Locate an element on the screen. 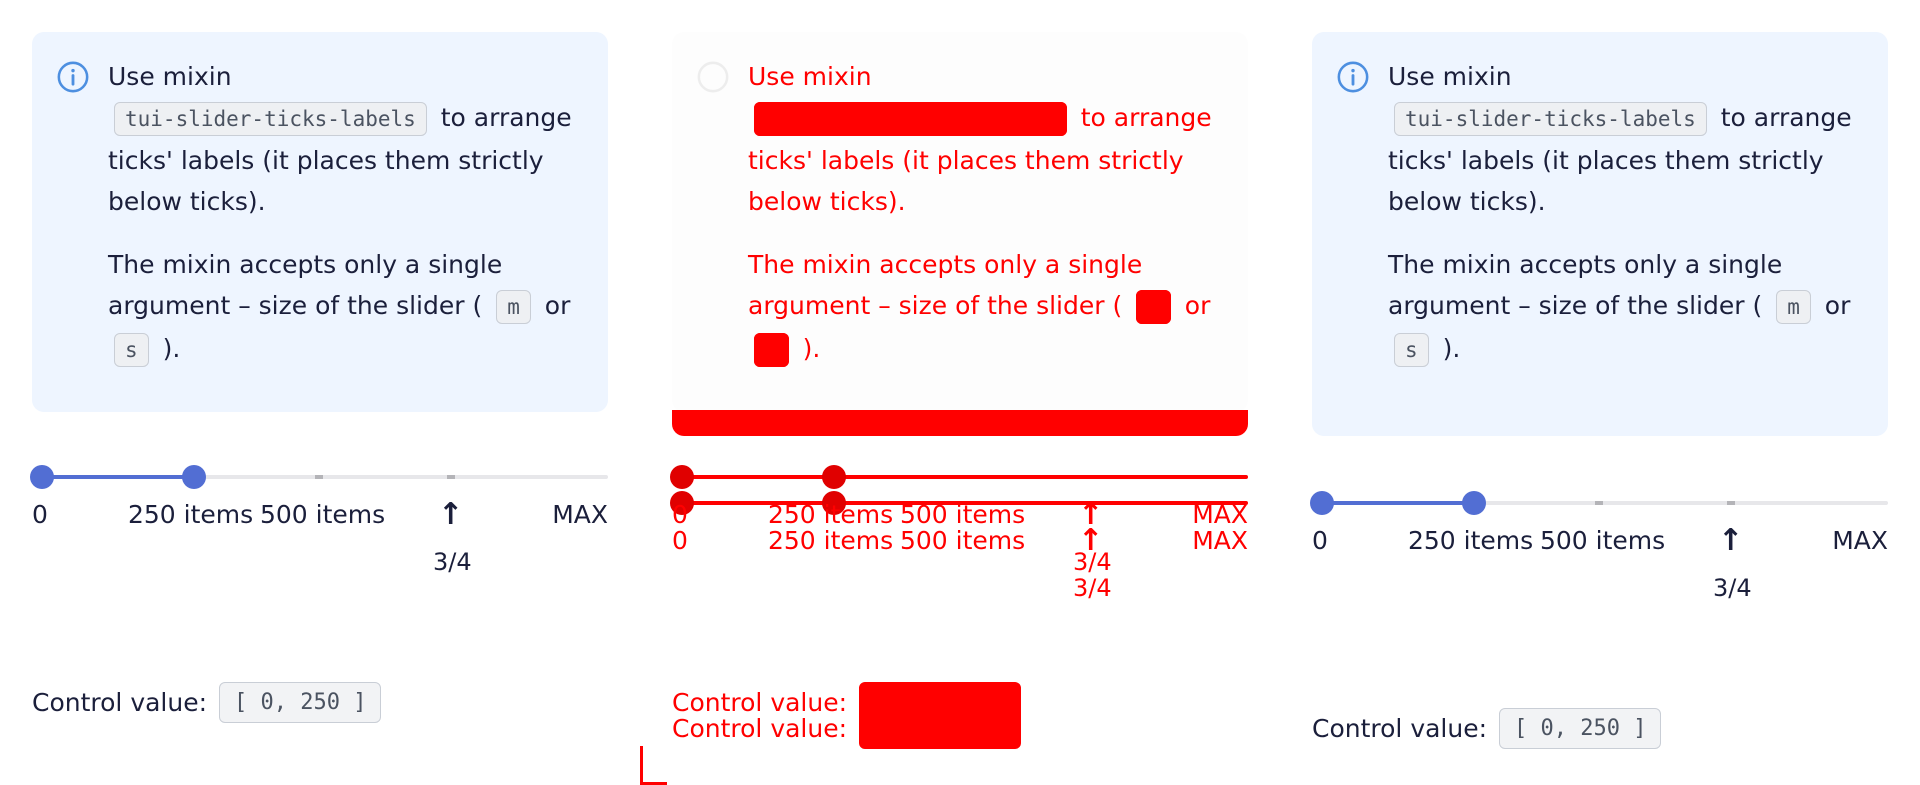 This screenshot has width=1920, height=785. tick-labels-shadow: 0 250 items 500 items ↑ 3/4 MAX is located at coordinates (960, 569).